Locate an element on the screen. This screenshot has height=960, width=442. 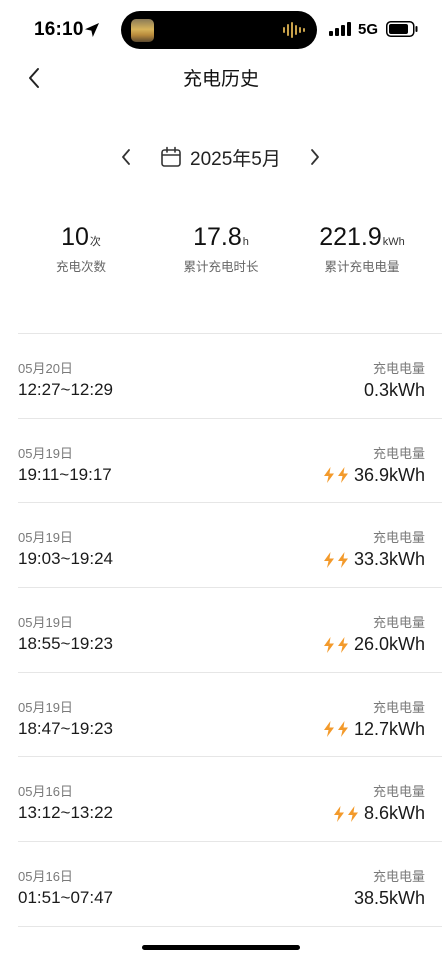
stat-label: 累计充电电量 is located at coordinates (362, 267).